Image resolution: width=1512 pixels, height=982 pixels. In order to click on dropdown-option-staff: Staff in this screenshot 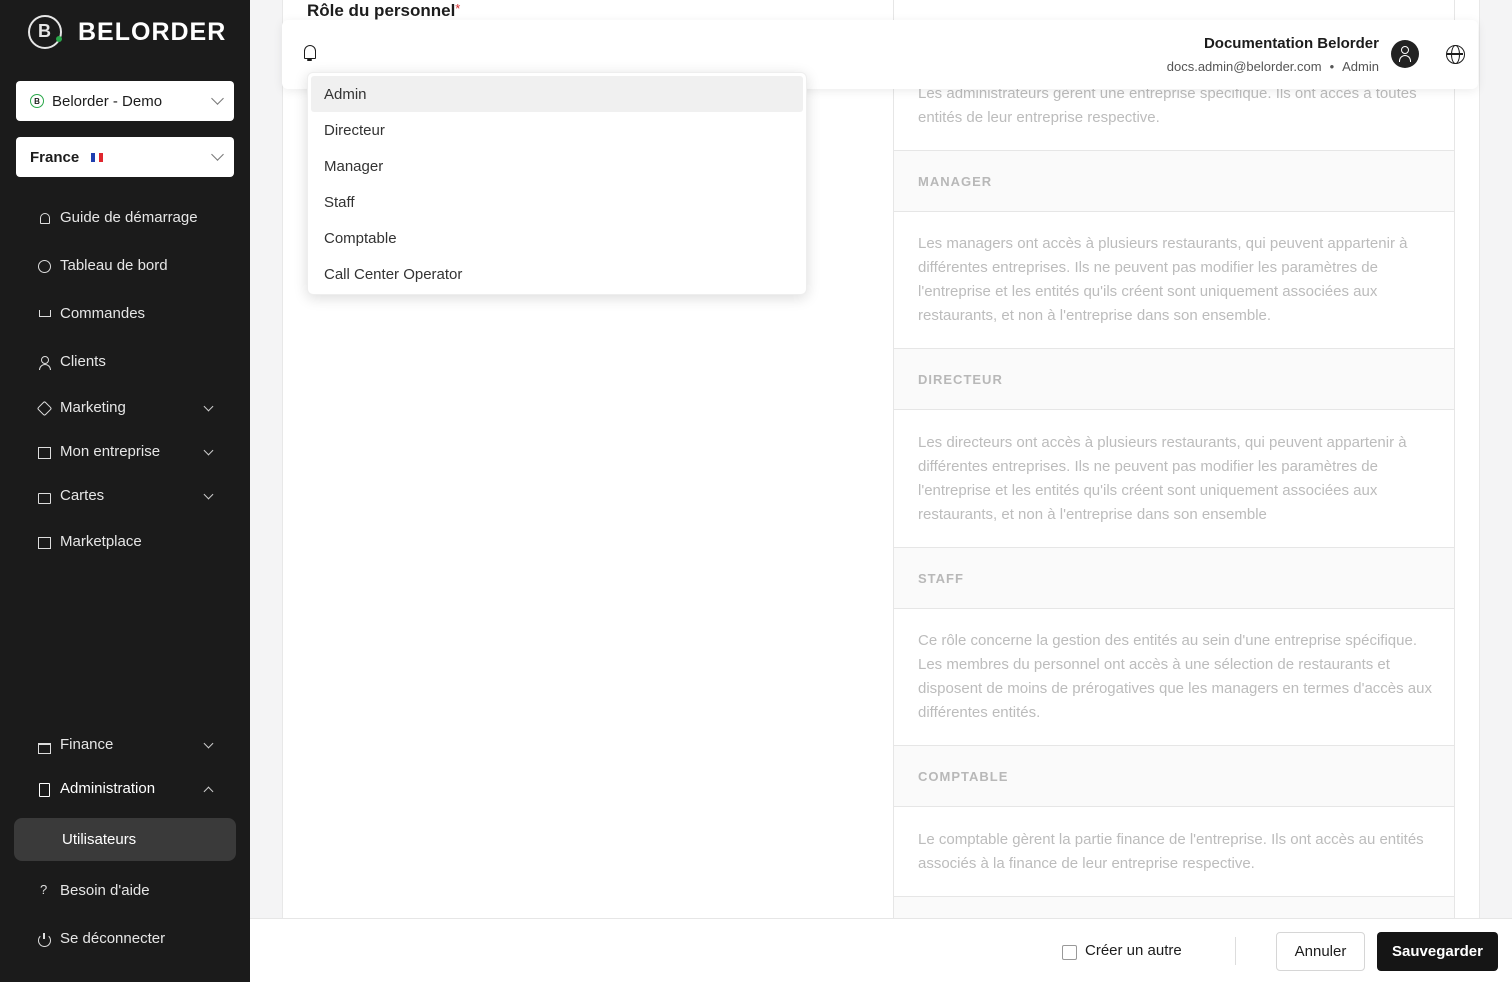, I will do `click(557, 202)`.